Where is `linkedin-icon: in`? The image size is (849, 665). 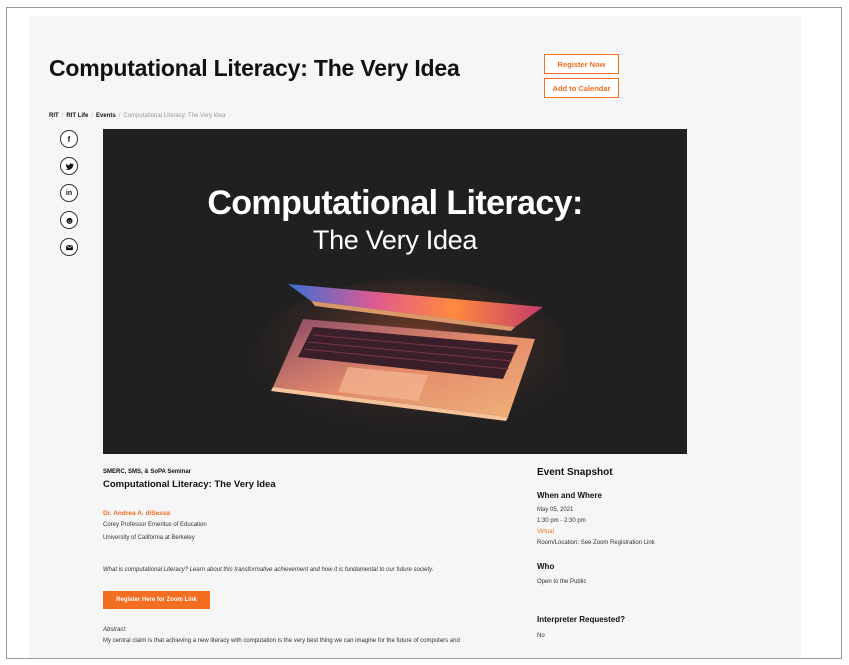
linkedin-icon: in is located at coordinates (69, 193).